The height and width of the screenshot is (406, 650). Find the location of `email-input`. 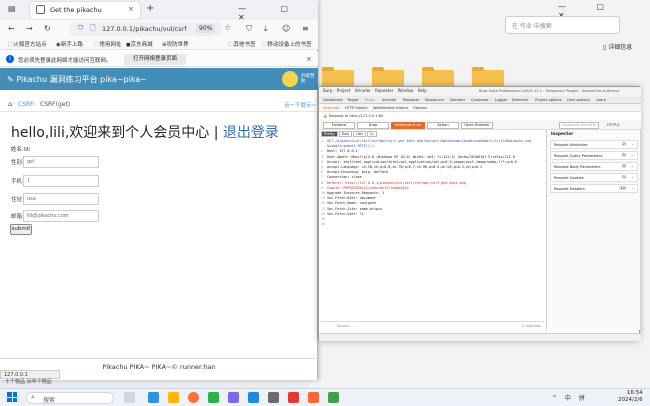

email-input is located at coordinates (61, 216).